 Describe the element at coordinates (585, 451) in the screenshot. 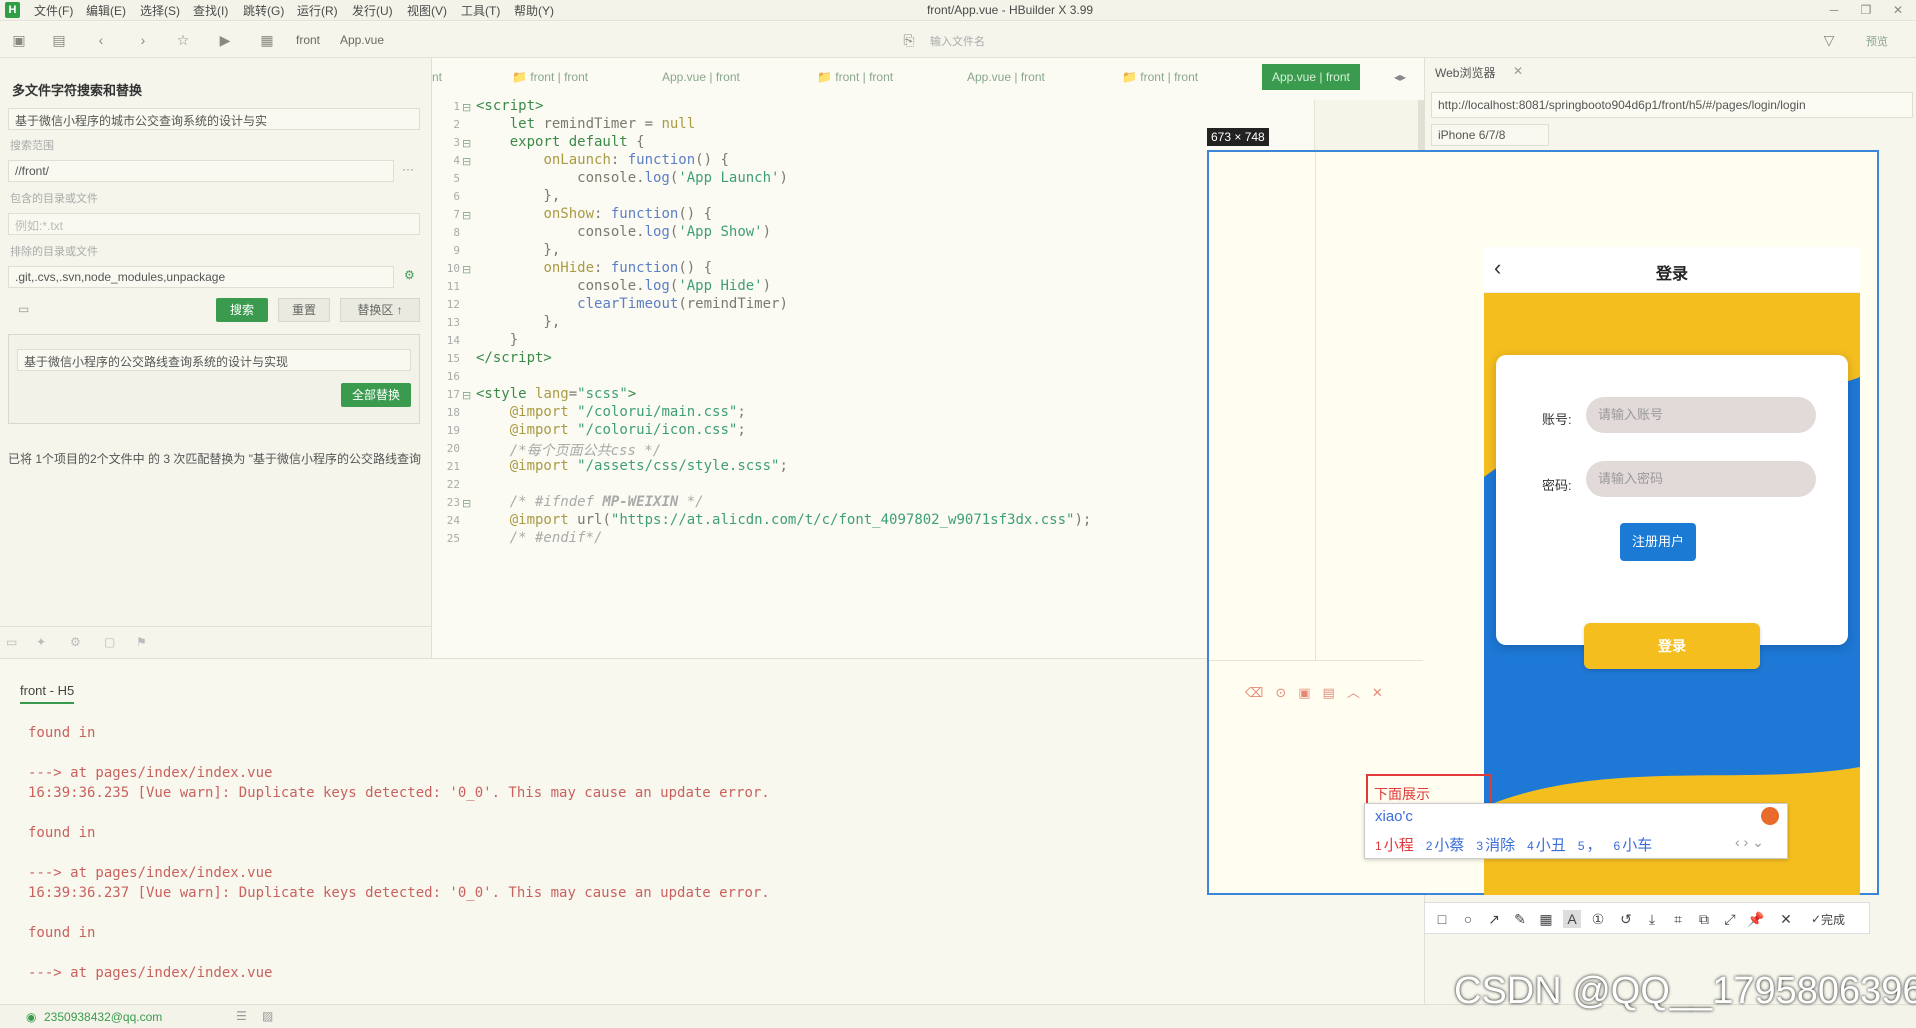

I see `code-line: /*每个页面公共css */` at that location.